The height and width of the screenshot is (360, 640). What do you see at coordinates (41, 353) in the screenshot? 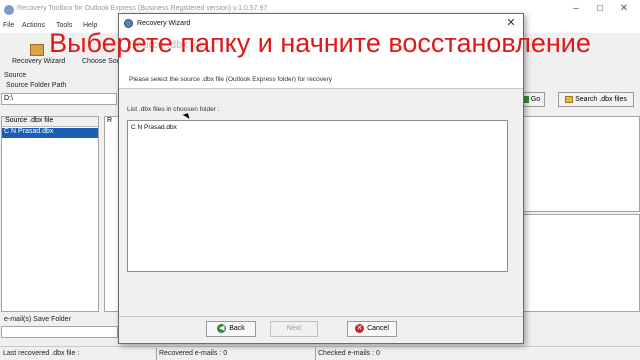
I see `status-last-recovered: Last recovered .dbx file :` at bounding box center [41, 353].